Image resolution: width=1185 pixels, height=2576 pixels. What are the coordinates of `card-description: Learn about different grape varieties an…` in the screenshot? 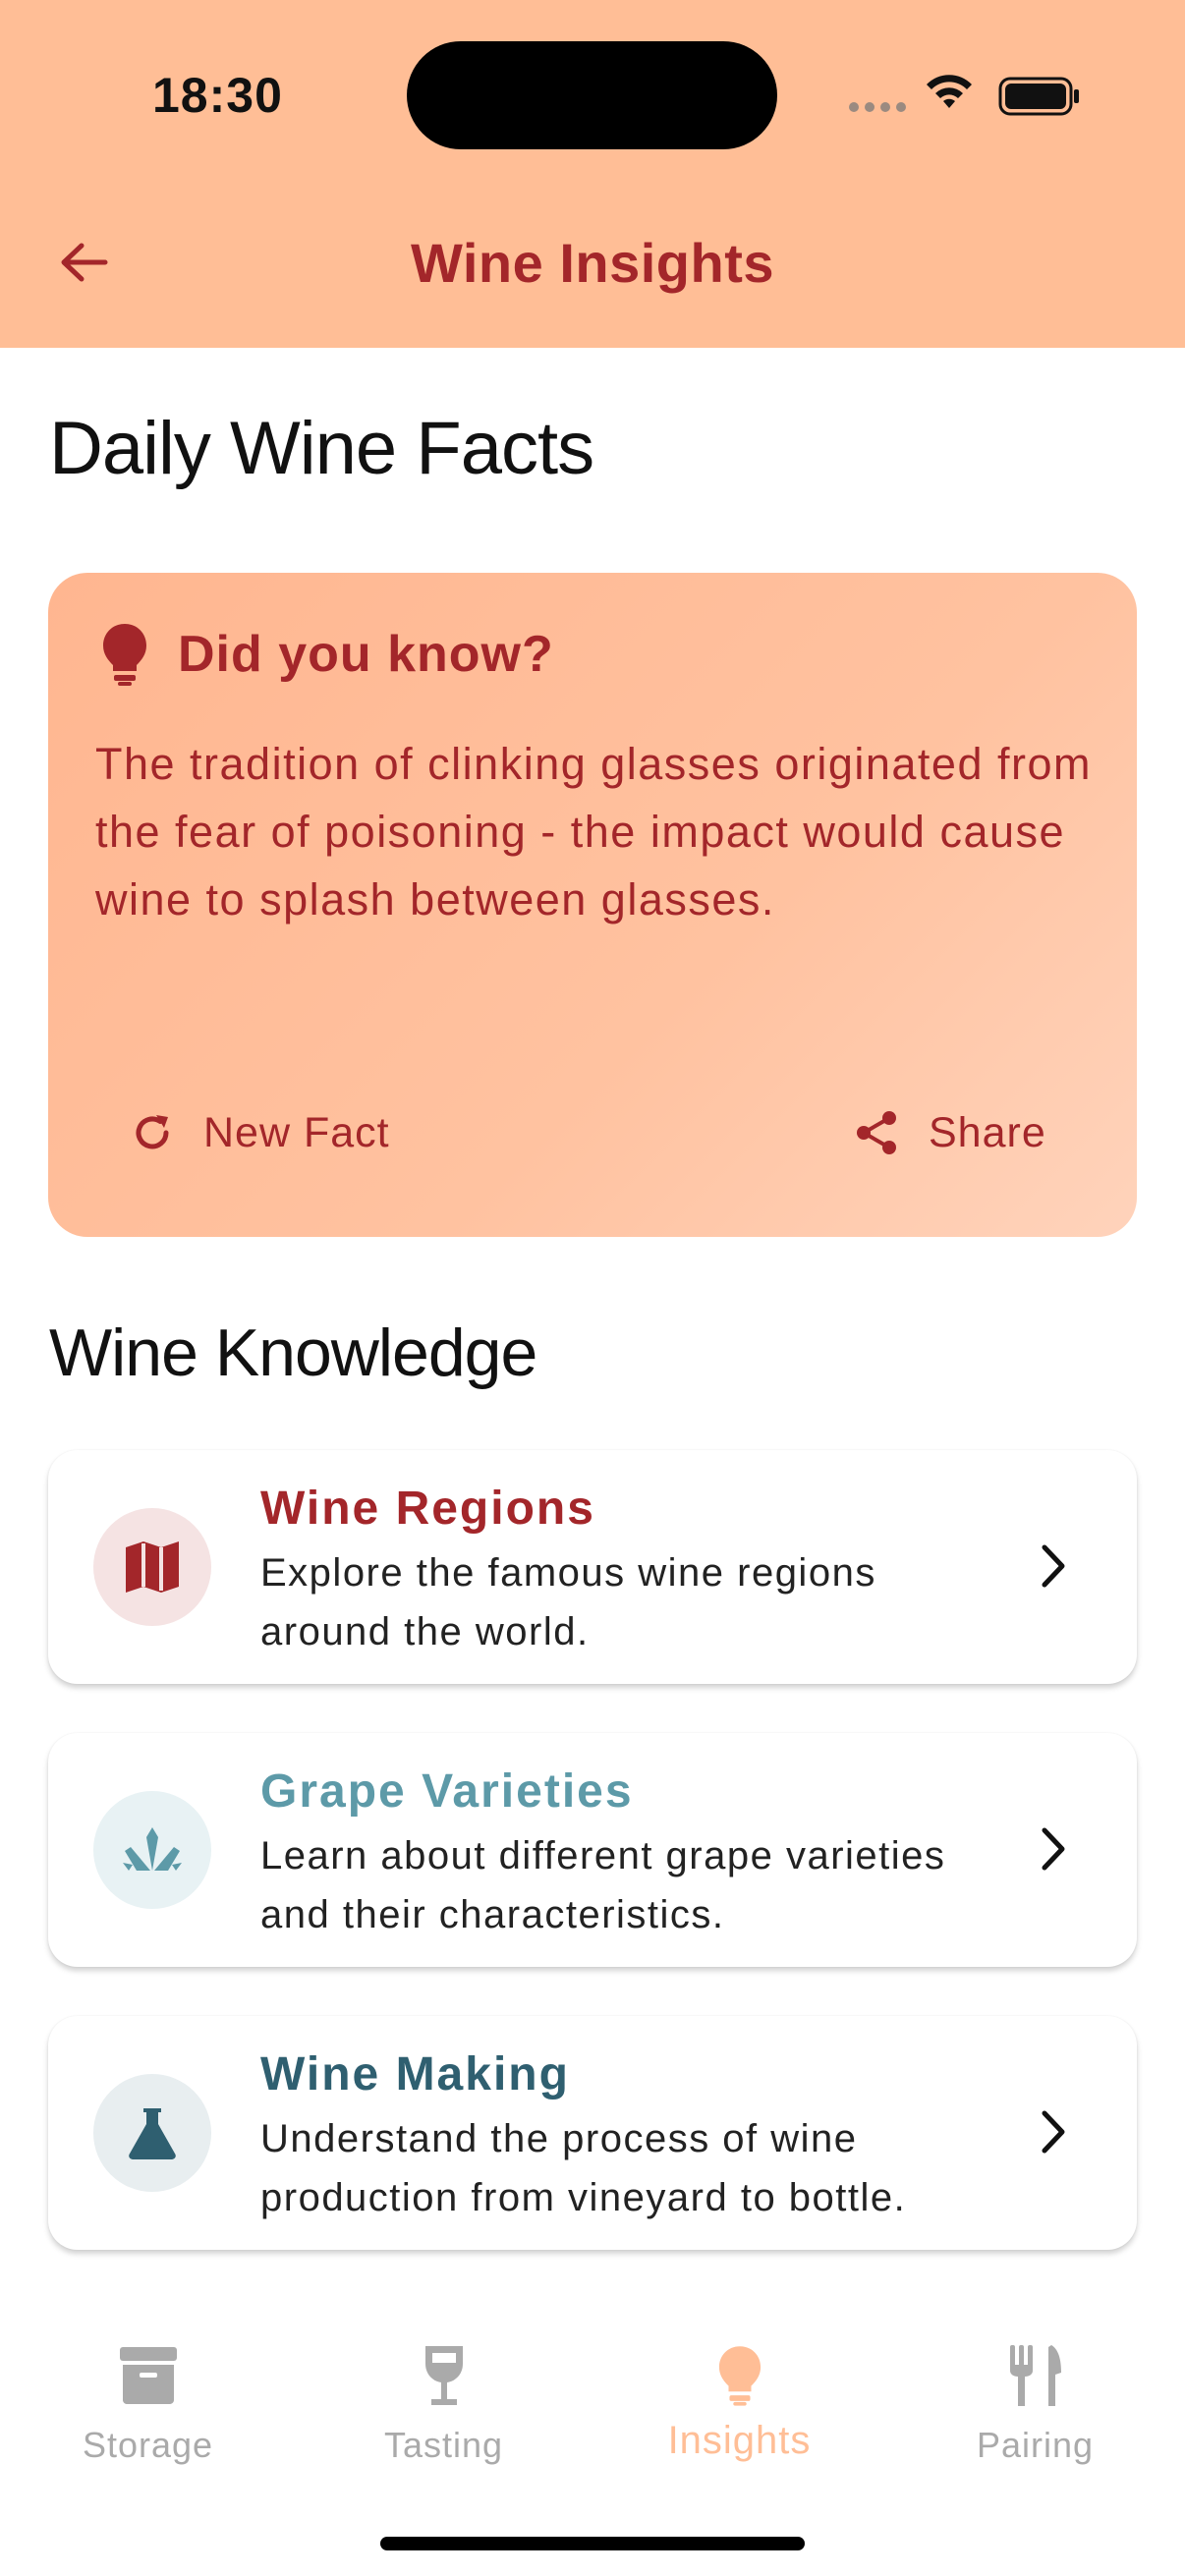 It's located at (603, 1885).